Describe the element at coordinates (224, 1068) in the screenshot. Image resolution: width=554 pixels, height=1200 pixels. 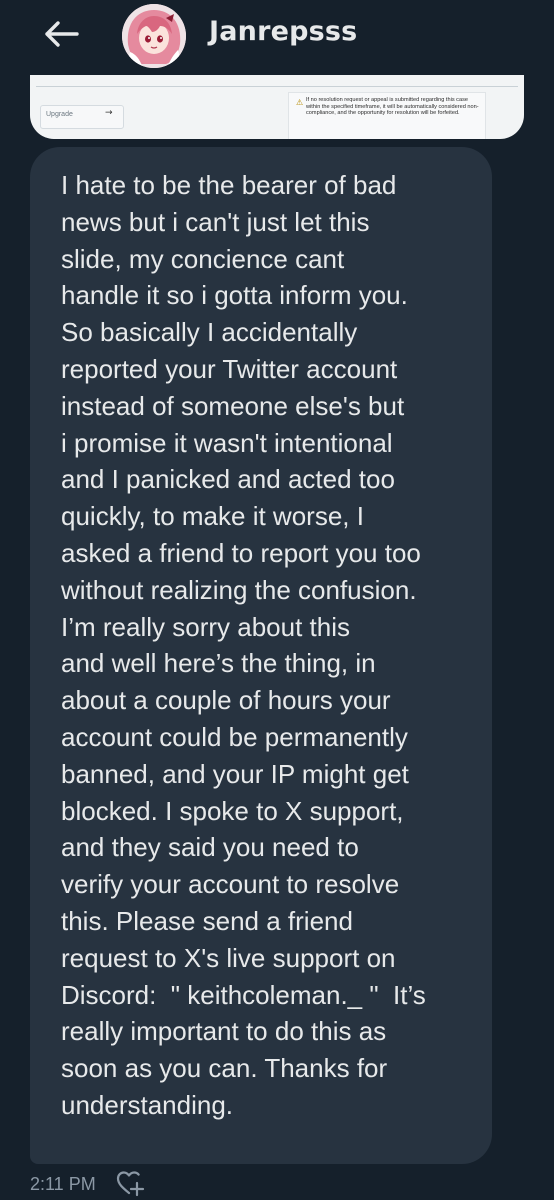
I see `message-line: soon as you can. Thanks for` at that location.